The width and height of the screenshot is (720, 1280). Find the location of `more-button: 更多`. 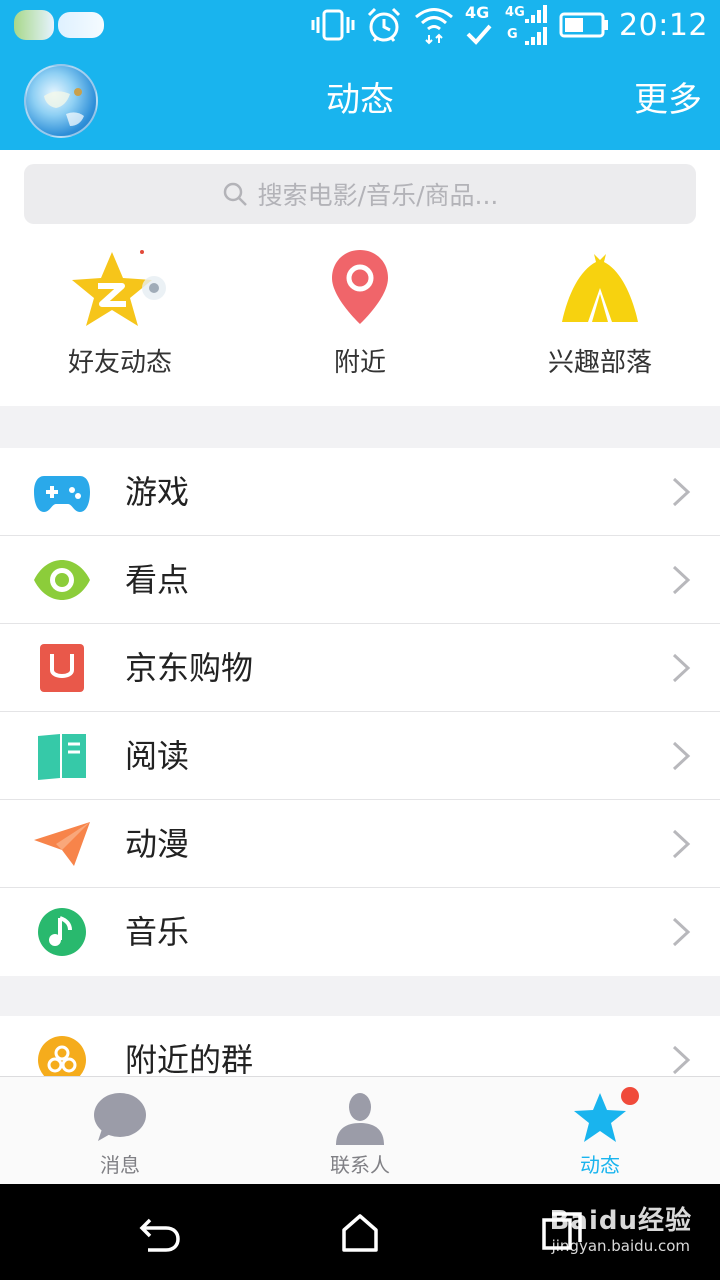

more-button: 更多 is located at coordinates (668, 100).